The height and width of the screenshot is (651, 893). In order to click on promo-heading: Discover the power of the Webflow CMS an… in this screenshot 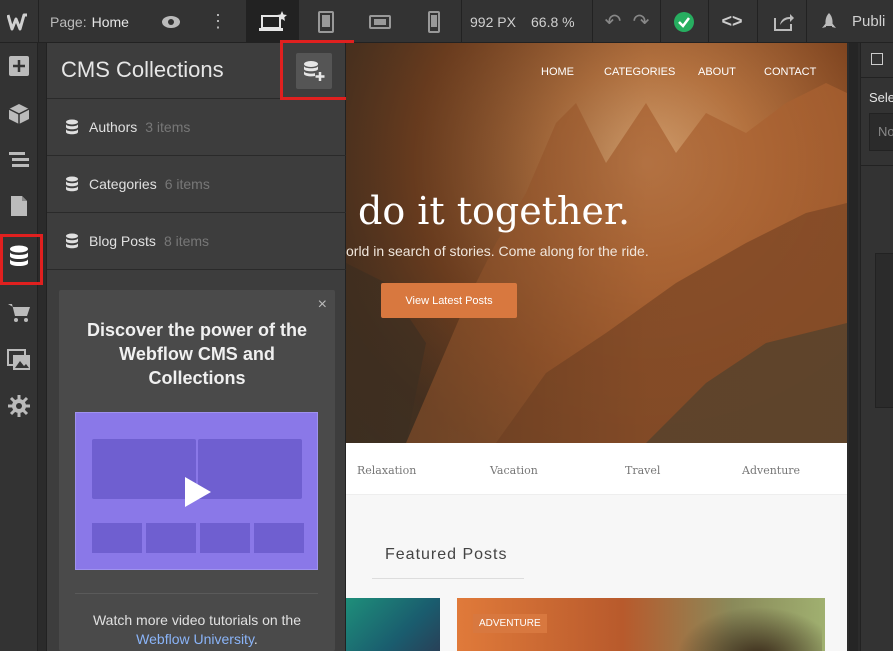, I will do `click(197, 354)`.